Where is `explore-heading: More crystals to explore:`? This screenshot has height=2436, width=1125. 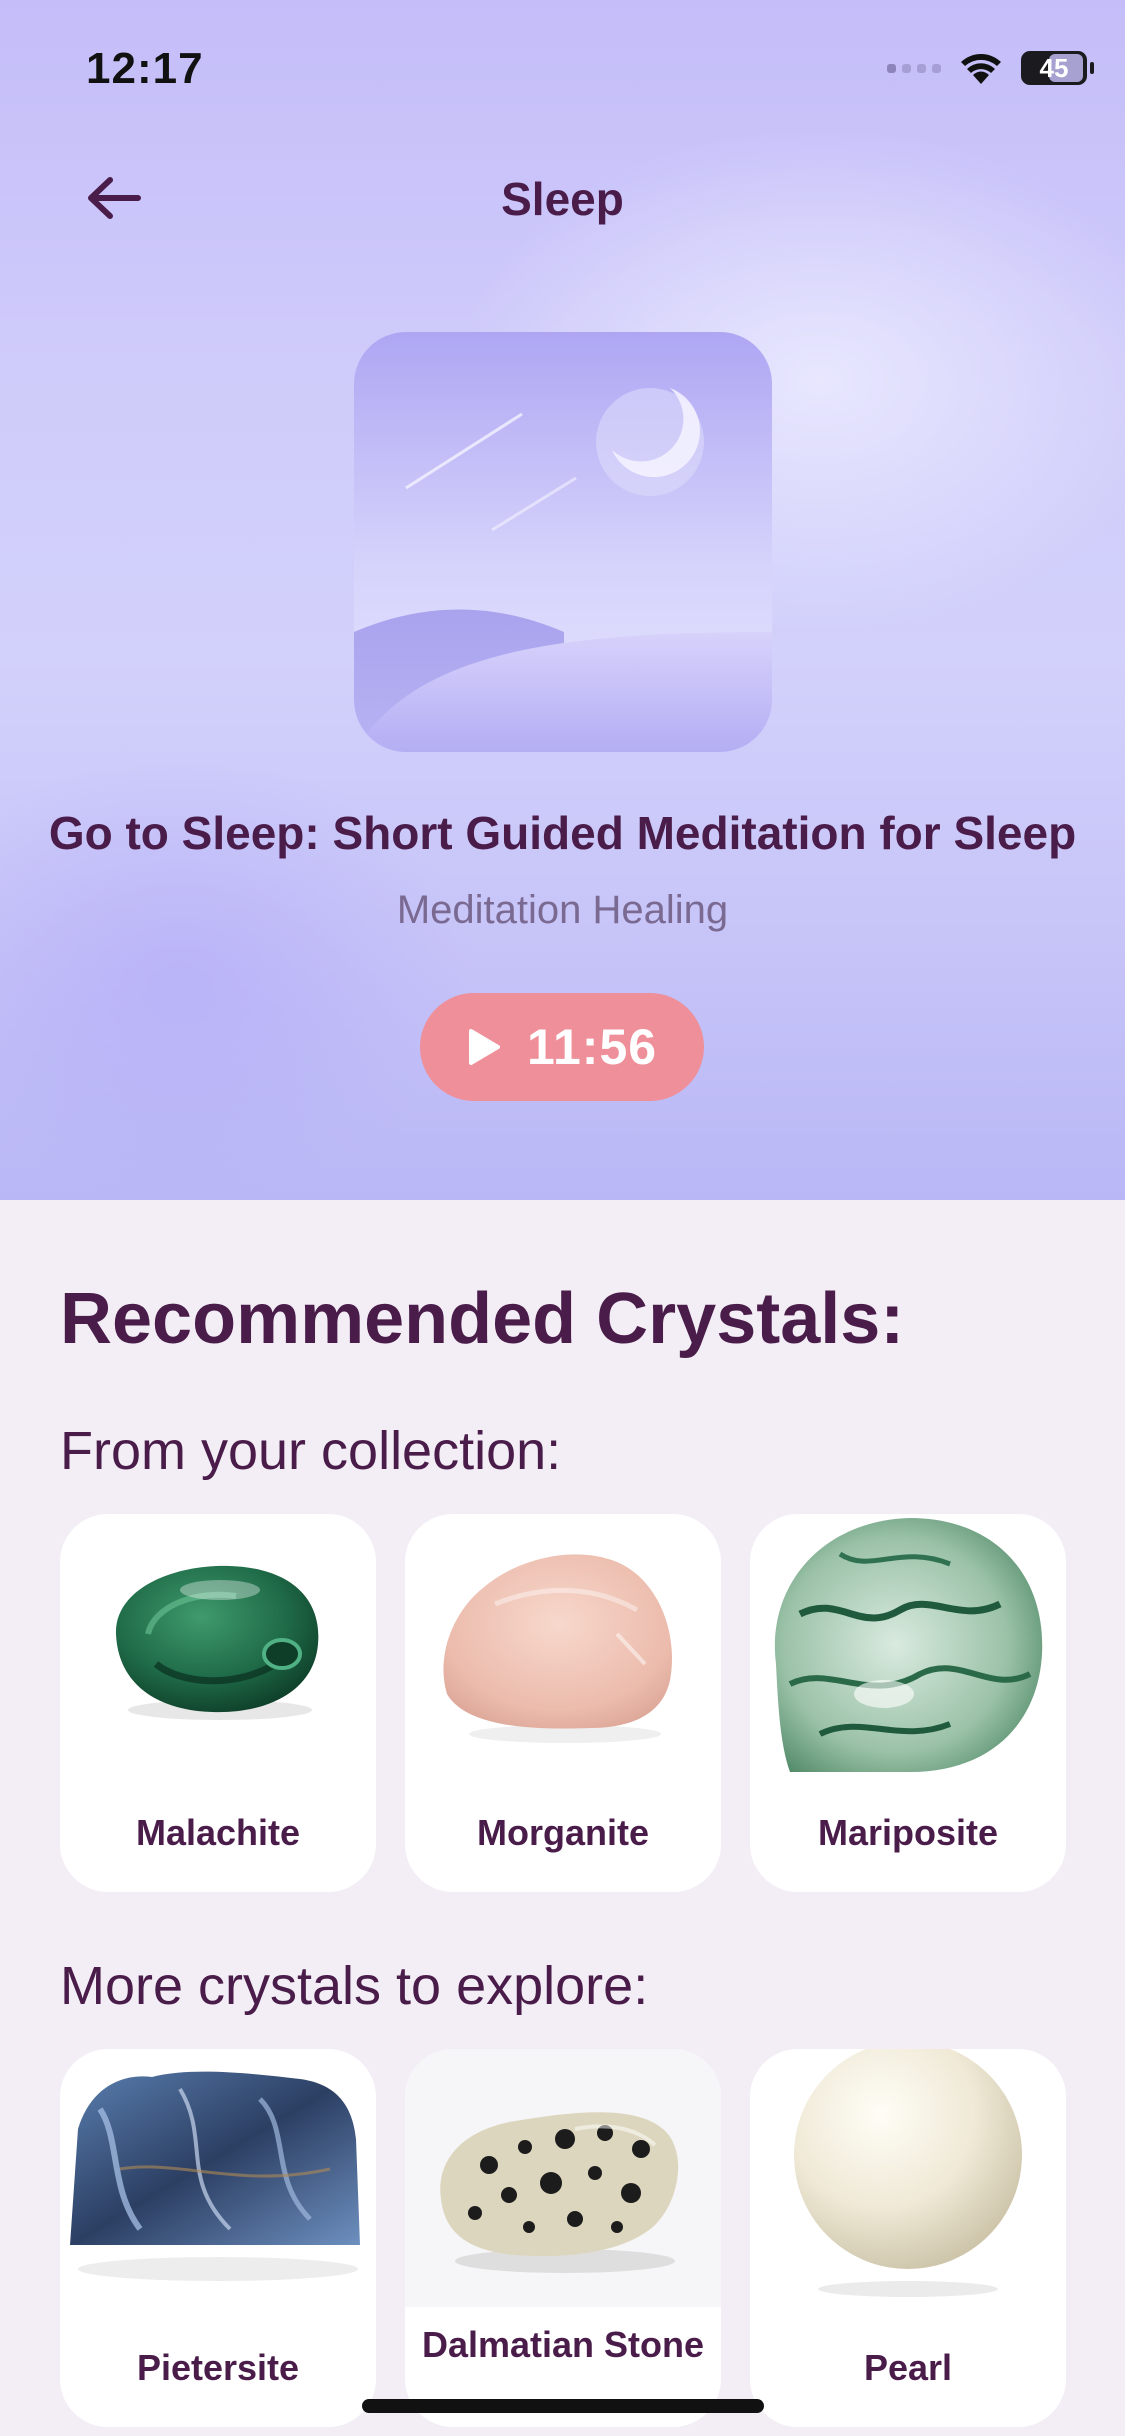 explore-heading: More crystals to explore: is located at coordinates (354, 1986).